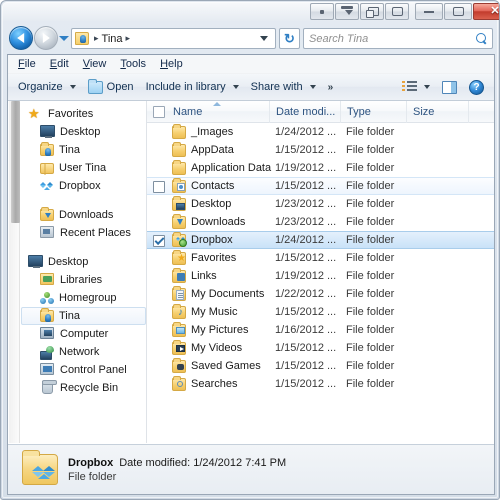 Image resolution: width=500 pixels, height=500 pixels. What do you see at coordinates (210, 329) in the screenshot?
I see `file-name-cell: My Pictures` at bounding box center [210, 329].